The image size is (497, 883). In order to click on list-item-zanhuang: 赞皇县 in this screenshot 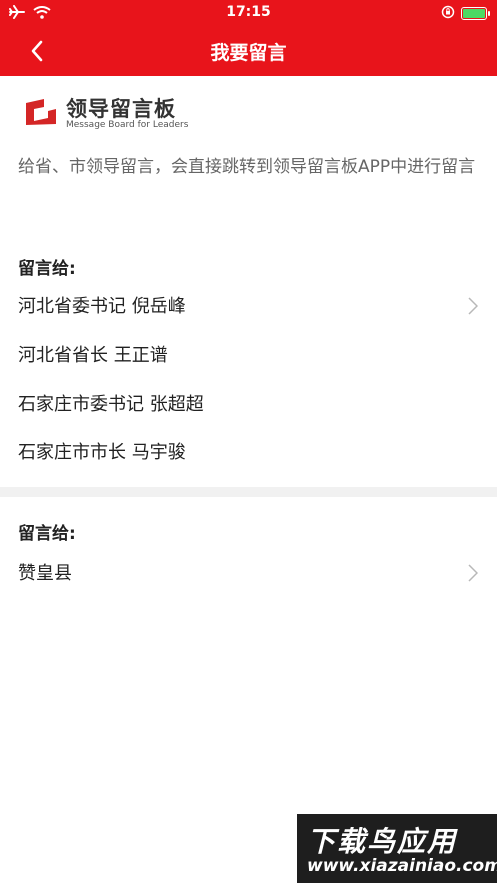, I will do `click(248, 572)`.